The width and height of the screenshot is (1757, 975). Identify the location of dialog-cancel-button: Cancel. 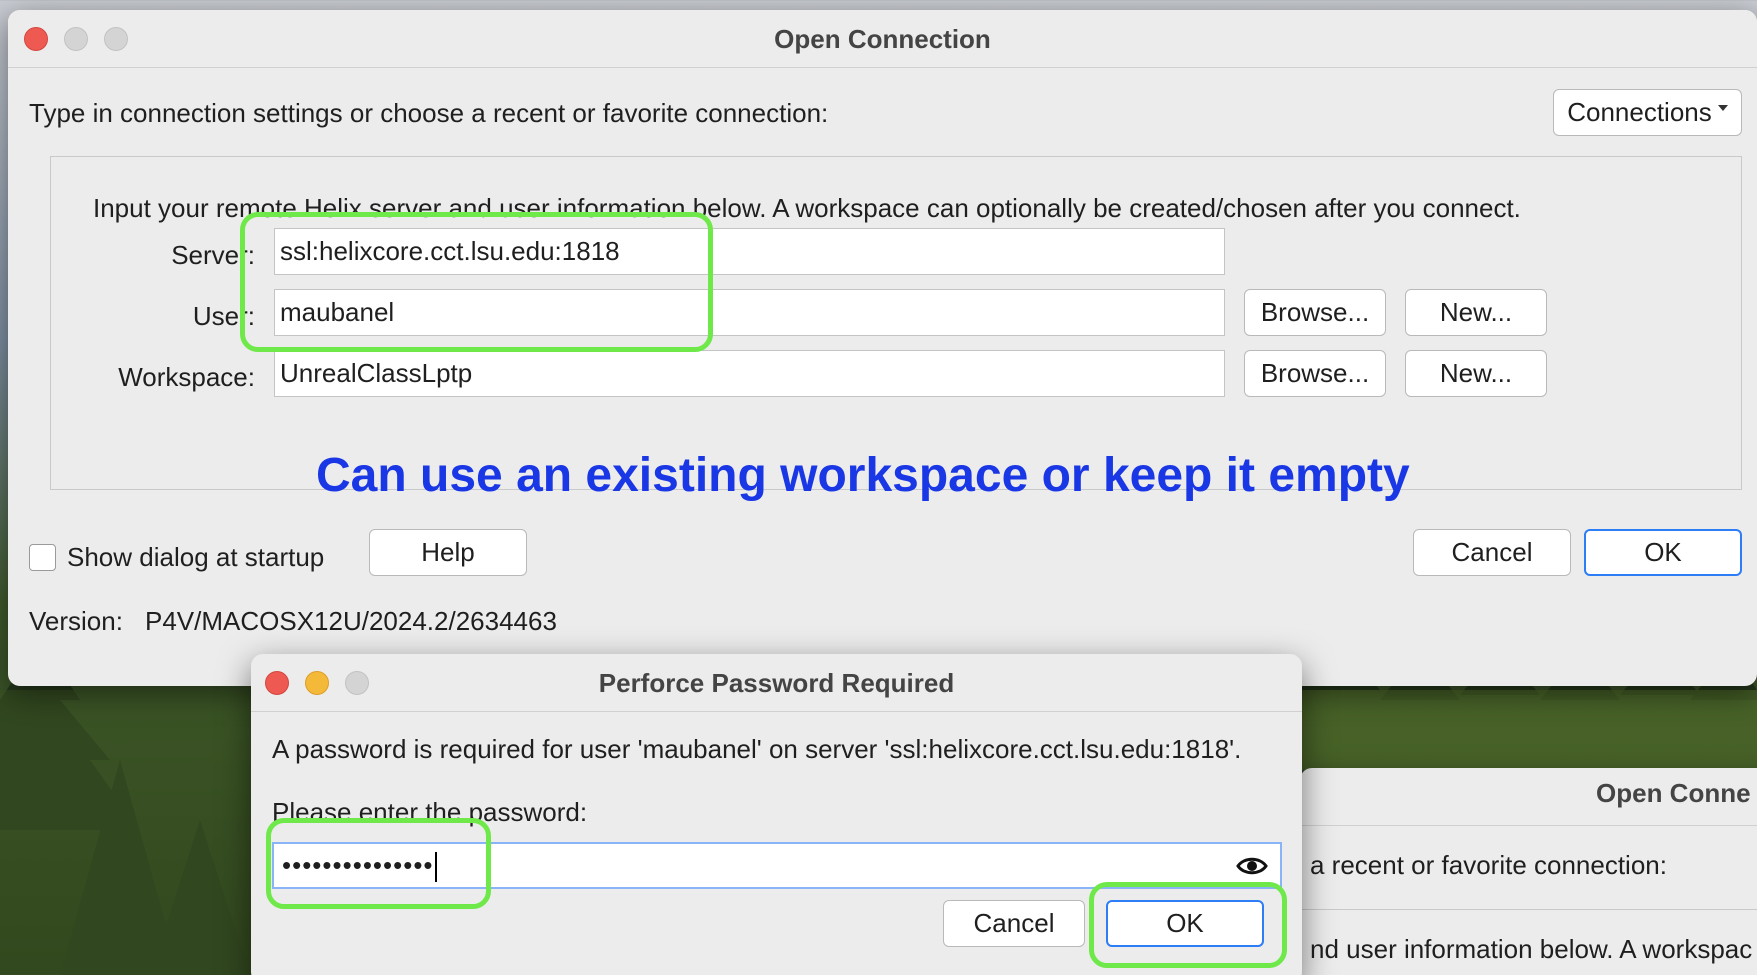
(1014, 923).